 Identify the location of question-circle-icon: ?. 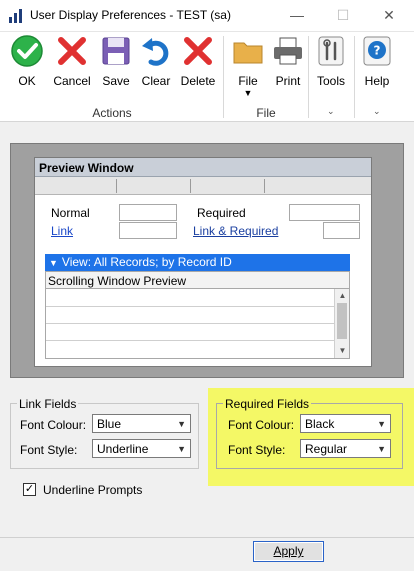
(377, 51).